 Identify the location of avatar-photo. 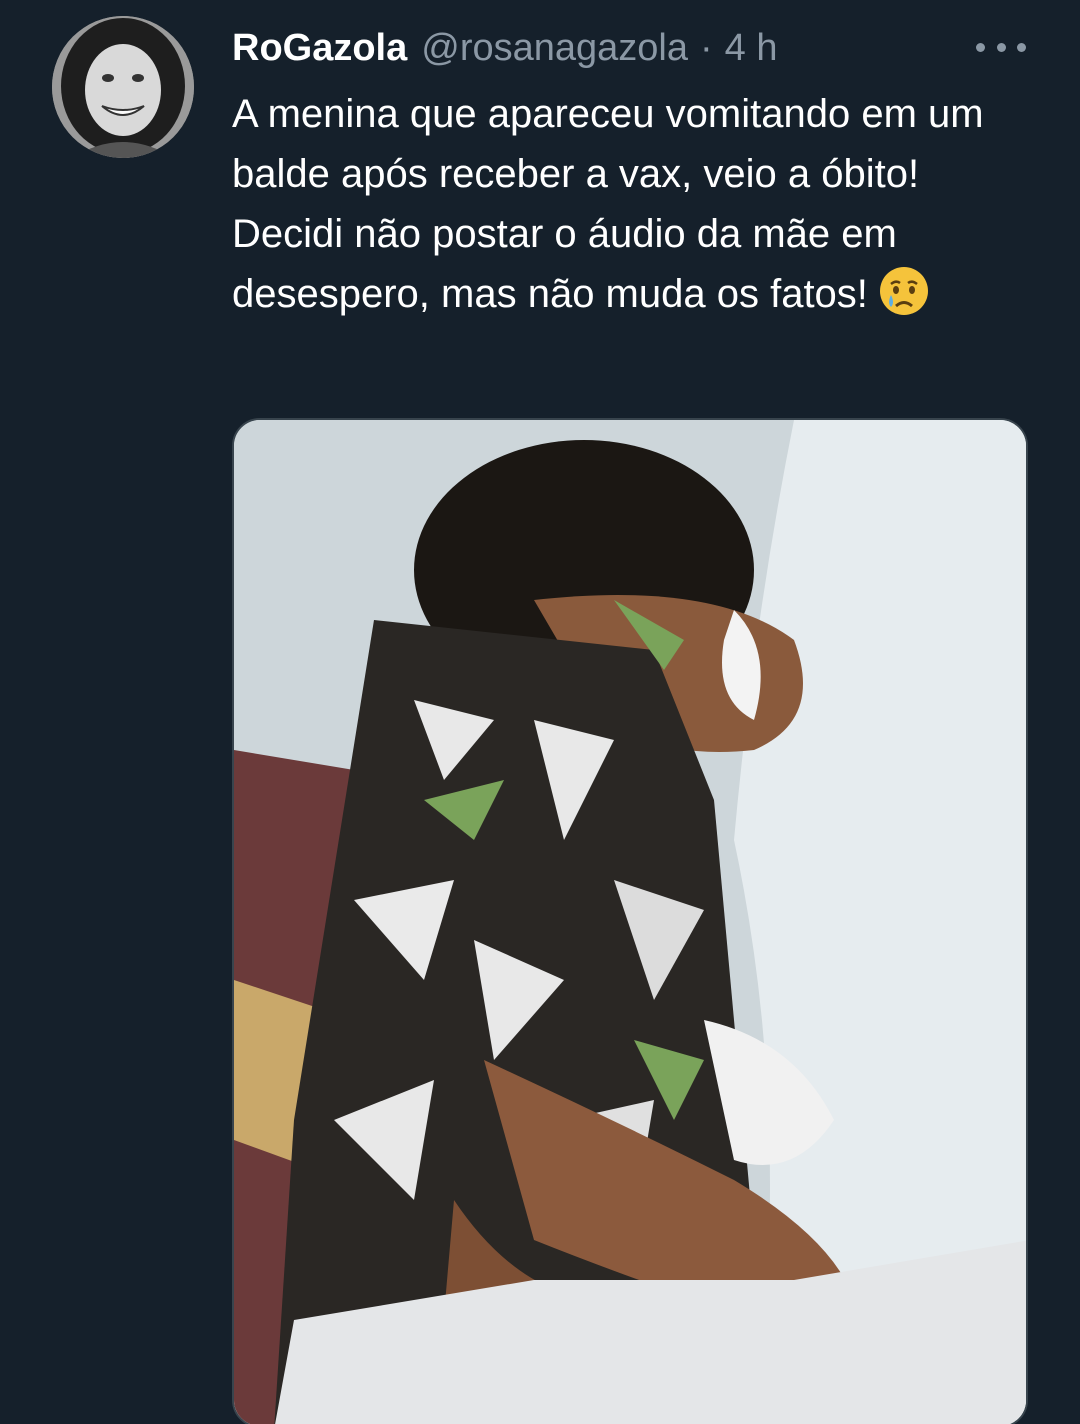
(123, 87).